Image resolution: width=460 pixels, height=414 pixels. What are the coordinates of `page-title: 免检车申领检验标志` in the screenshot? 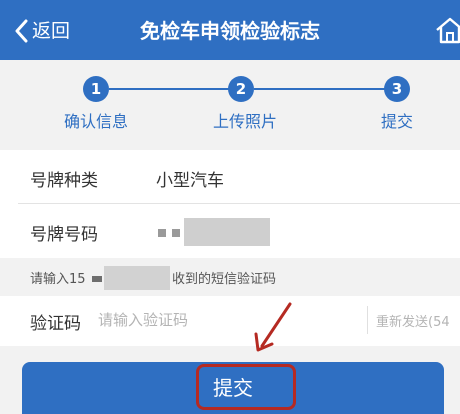 It's located at (230, 31).